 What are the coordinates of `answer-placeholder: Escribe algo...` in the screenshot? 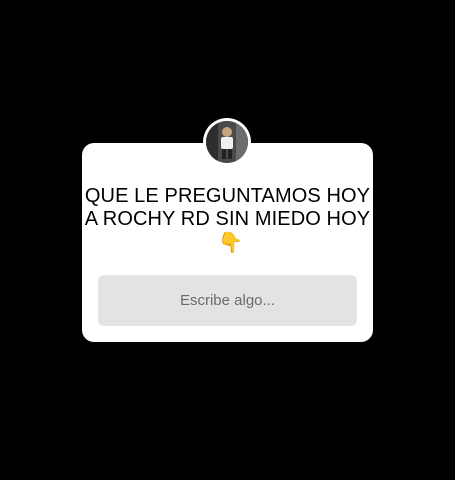 It's located at (227, 300).